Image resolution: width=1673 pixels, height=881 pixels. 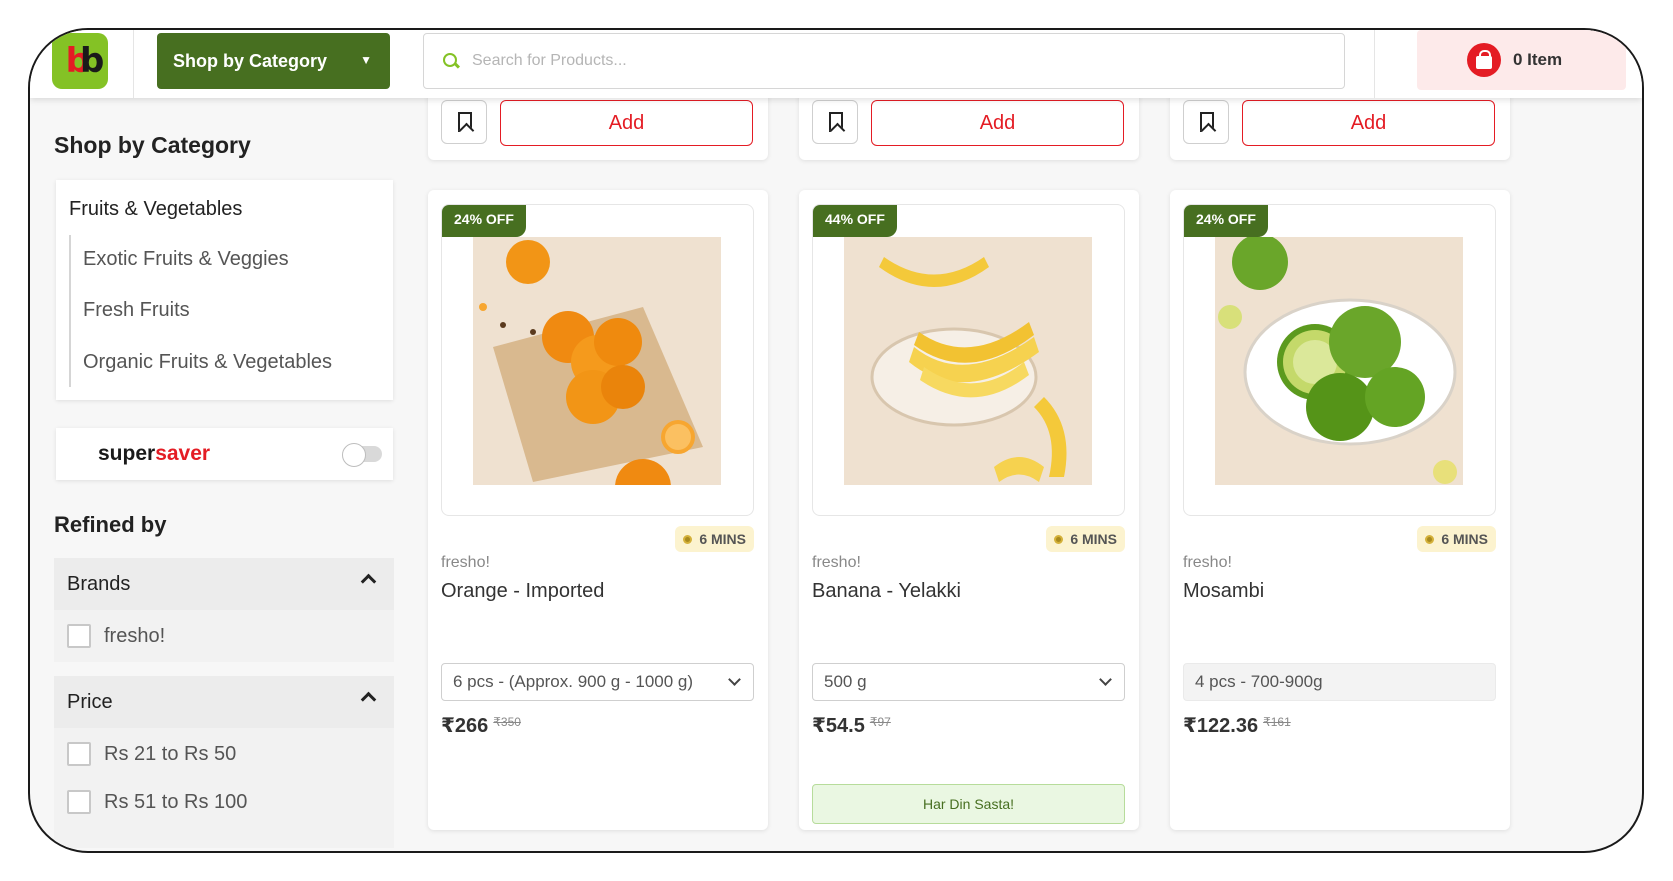 What do you see at coordinates (880, 722) in the screenshot?
I see `mrp-price: ₹97` at bounding box center [880, 722].